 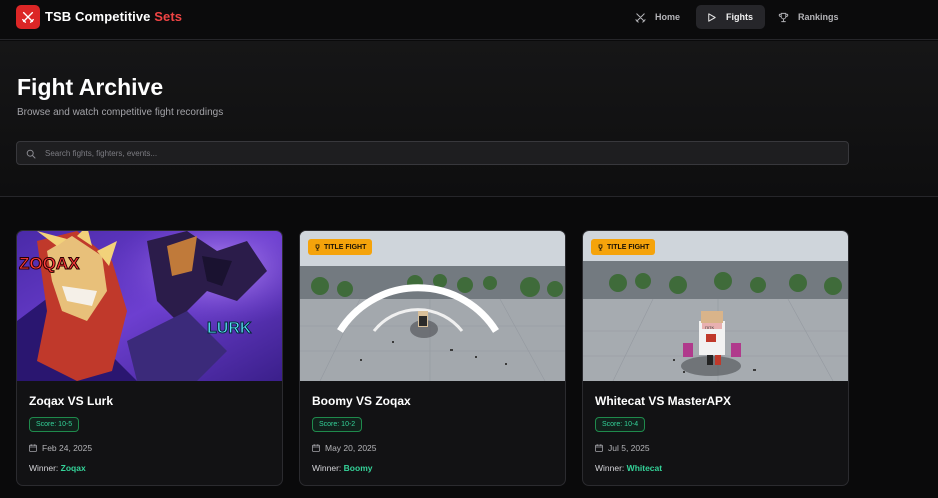 I want to click on score-badge: Score: 10-5, so click(x=54, y=424).